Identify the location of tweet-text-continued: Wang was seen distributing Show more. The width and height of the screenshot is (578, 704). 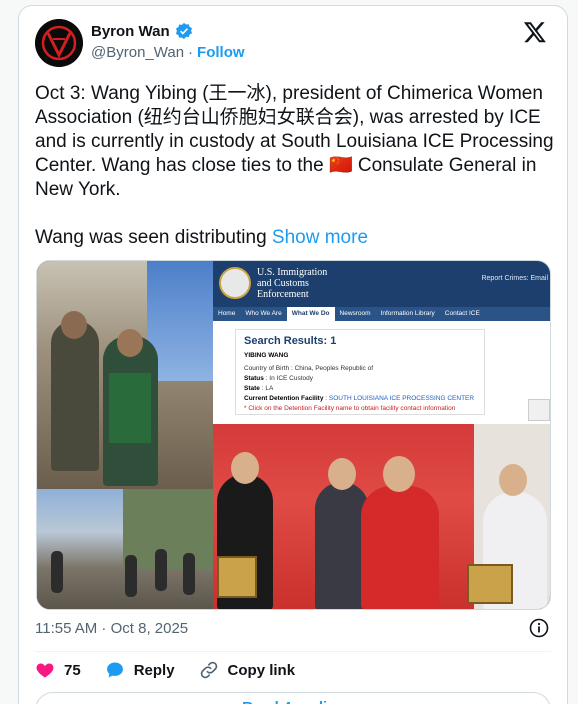
(201, 238).